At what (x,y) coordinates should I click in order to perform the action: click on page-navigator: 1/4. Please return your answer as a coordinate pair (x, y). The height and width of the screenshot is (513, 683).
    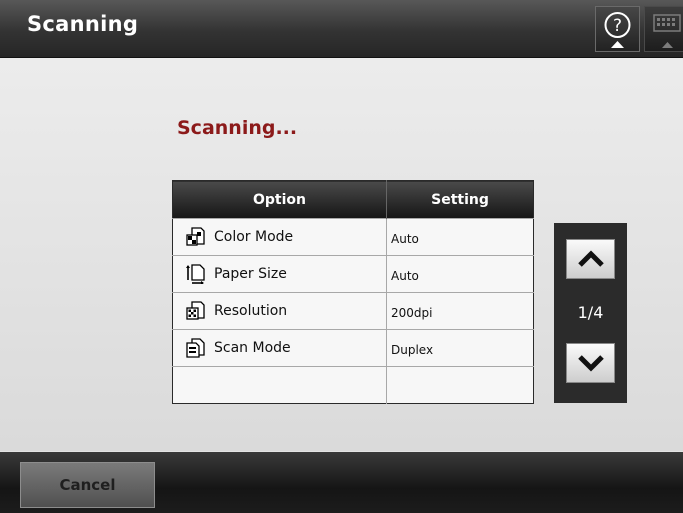
    Looking at the image, I should click on (590, 313).